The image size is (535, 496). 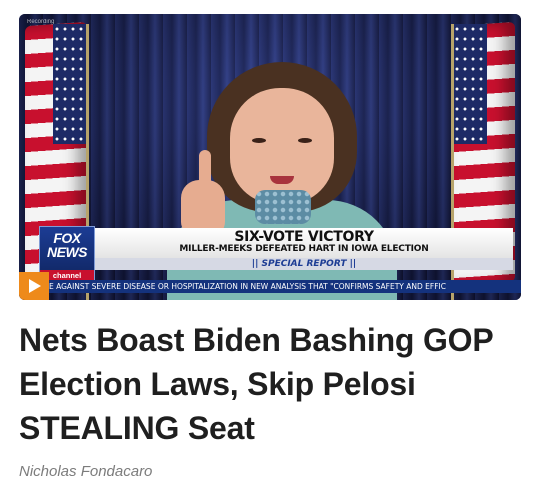 I want to click on chyron-title: SIX-VOTE VICTORY, so click(x=304, y=237).